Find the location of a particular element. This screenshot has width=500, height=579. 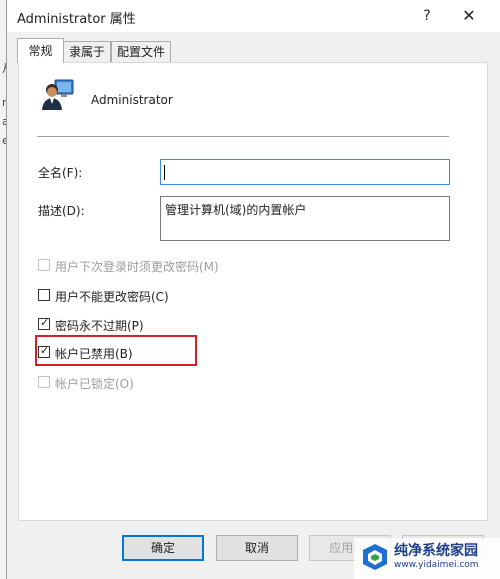

watermark-url: www.yidaimei.com is located at coordinates (436, 565).